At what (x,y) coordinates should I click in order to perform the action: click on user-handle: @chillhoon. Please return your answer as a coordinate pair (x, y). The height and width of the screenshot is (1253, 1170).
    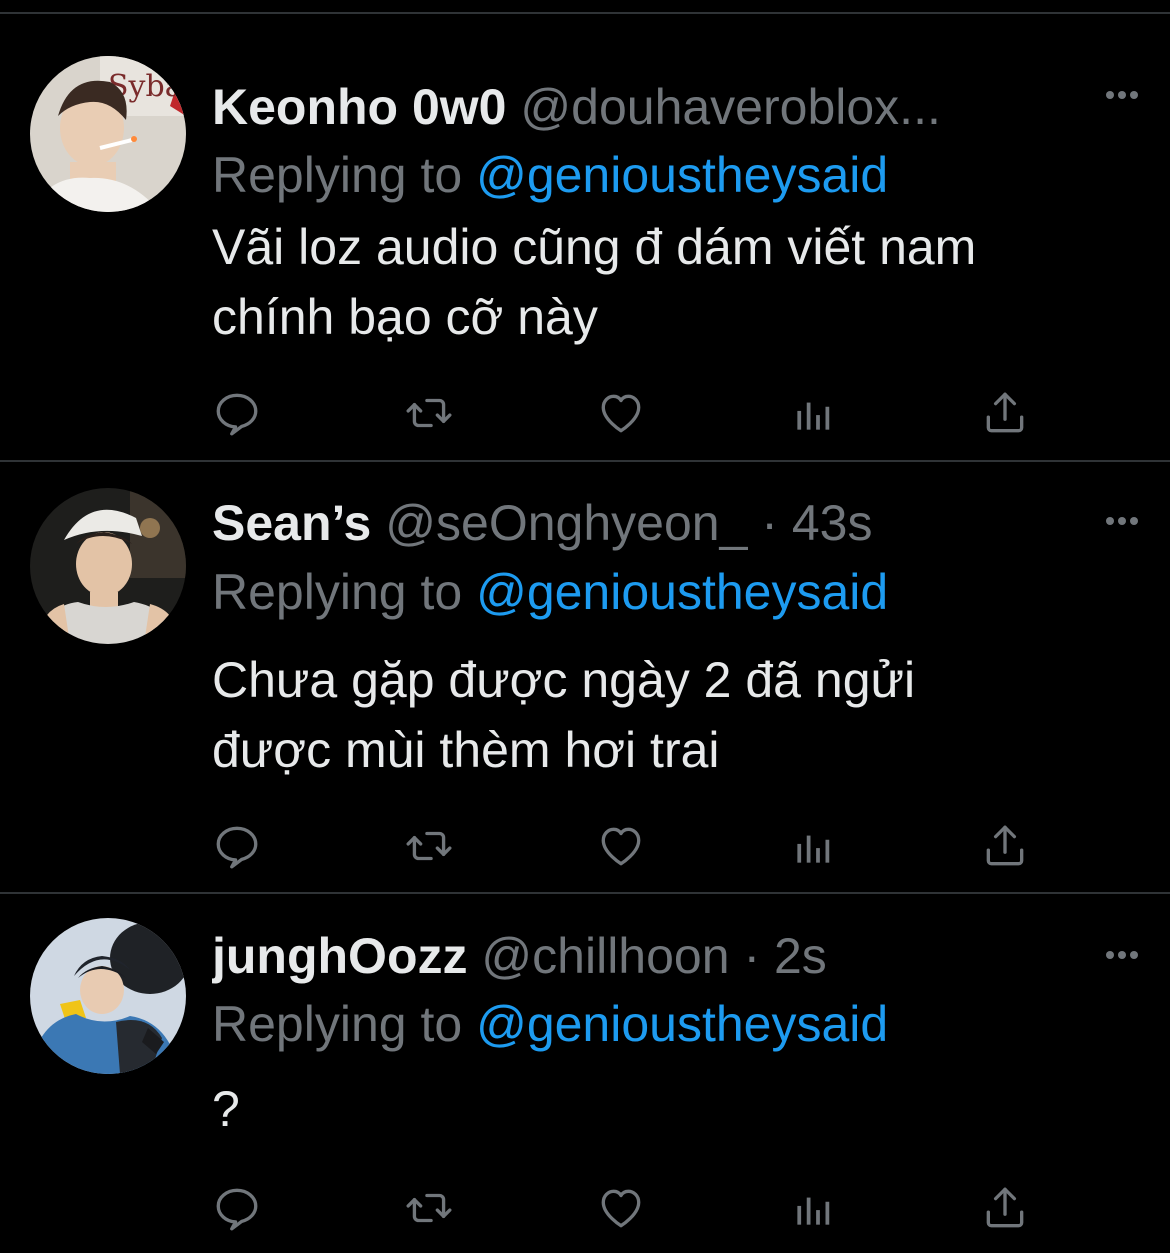
    Looking at the image, I should click on (605, 956).